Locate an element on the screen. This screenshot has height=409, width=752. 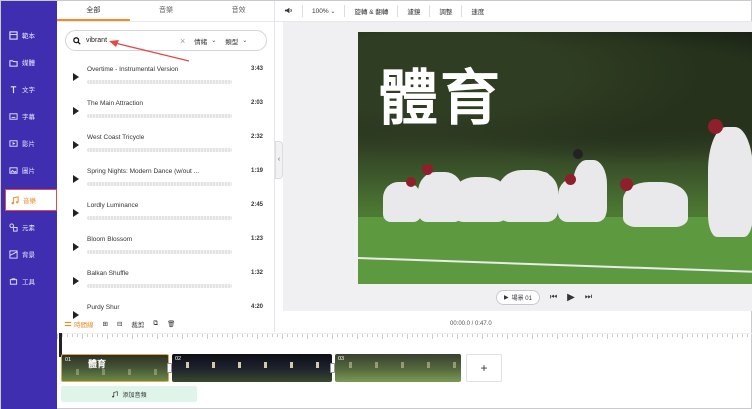
tab-sound-effects: 音效 is located at coordinates (238, 11).